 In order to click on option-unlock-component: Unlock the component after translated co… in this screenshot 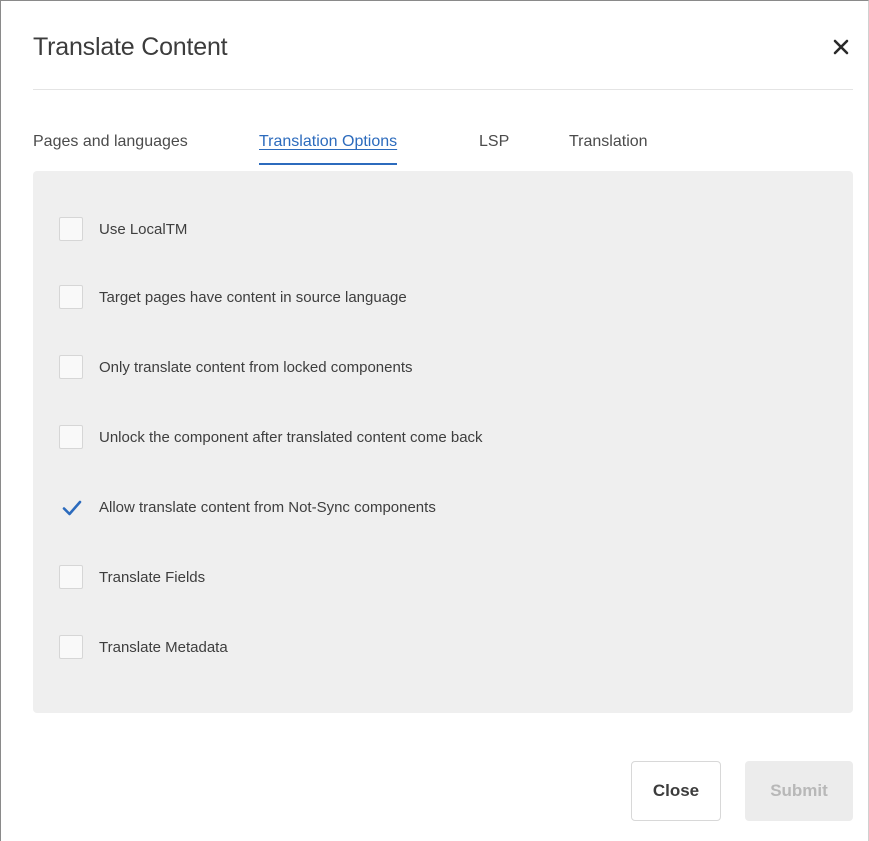, I will do `click(271, 437)`.